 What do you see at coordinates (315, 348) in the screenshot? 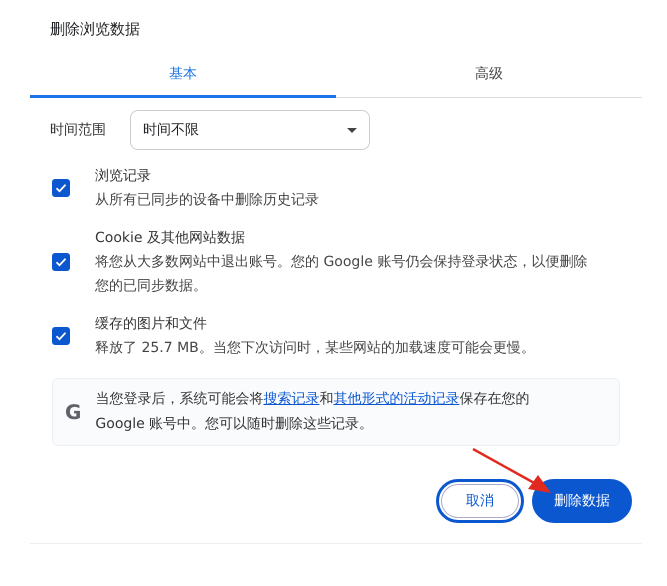
I see `option-description: 释放了 25.7 MB。当您下次访问时，某些网站的加载速度可能会更慢。` at bounding box center [315, 348].